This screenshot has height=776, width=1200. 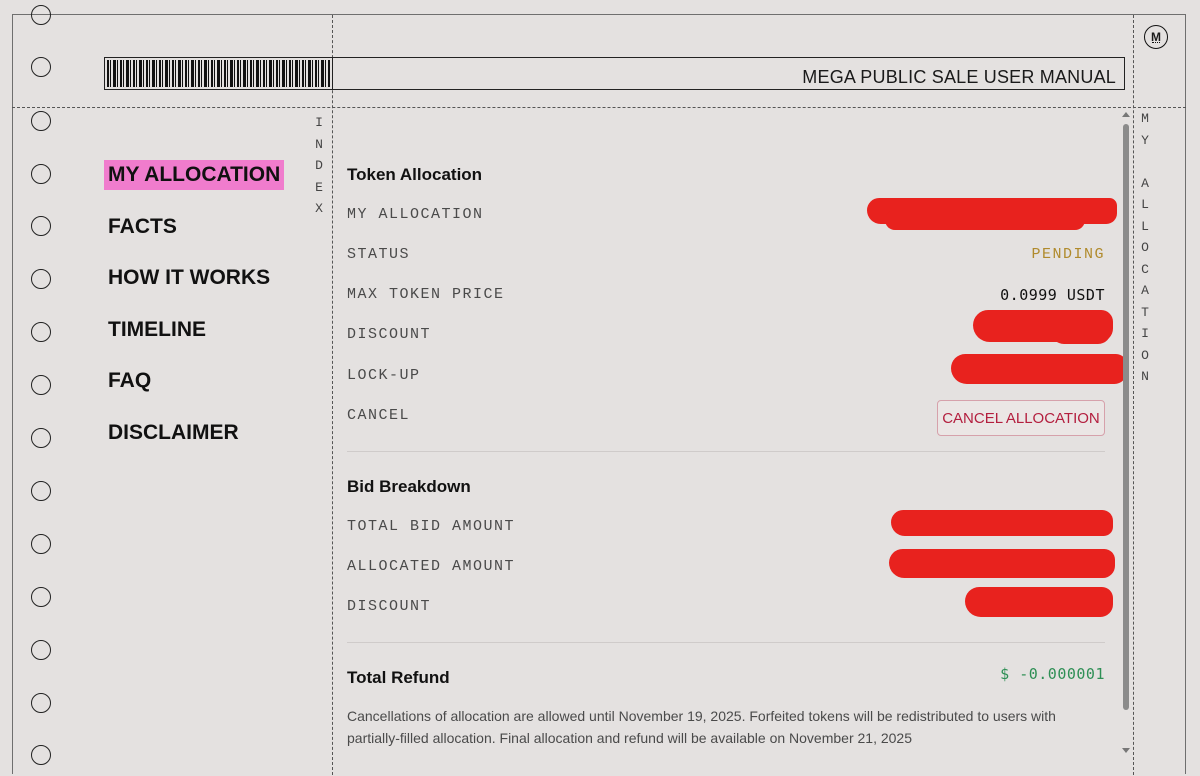 I want to click on header-bar: MEGA PUBLIC SALE USER MANUAL, so click(x=614, y=73).